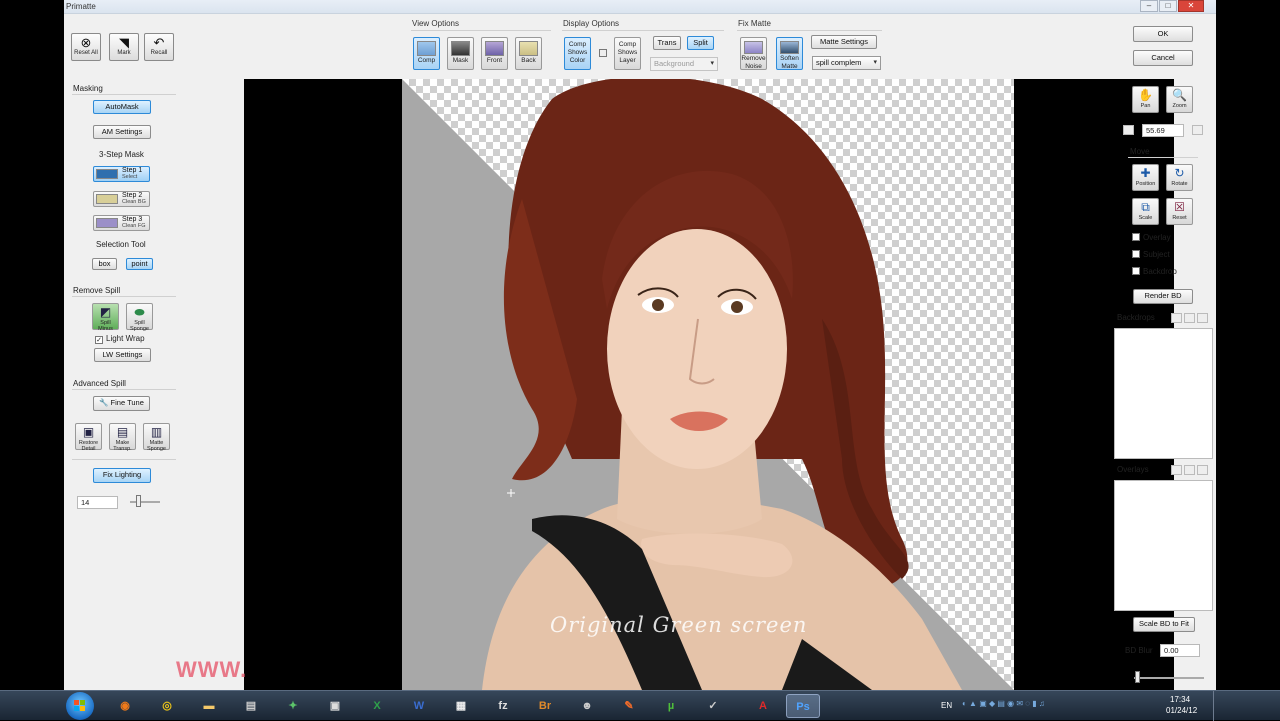 The width and height of the screenshot is (1280, 721). I want to click on view-comp-button: Comp, so click(426, 53).